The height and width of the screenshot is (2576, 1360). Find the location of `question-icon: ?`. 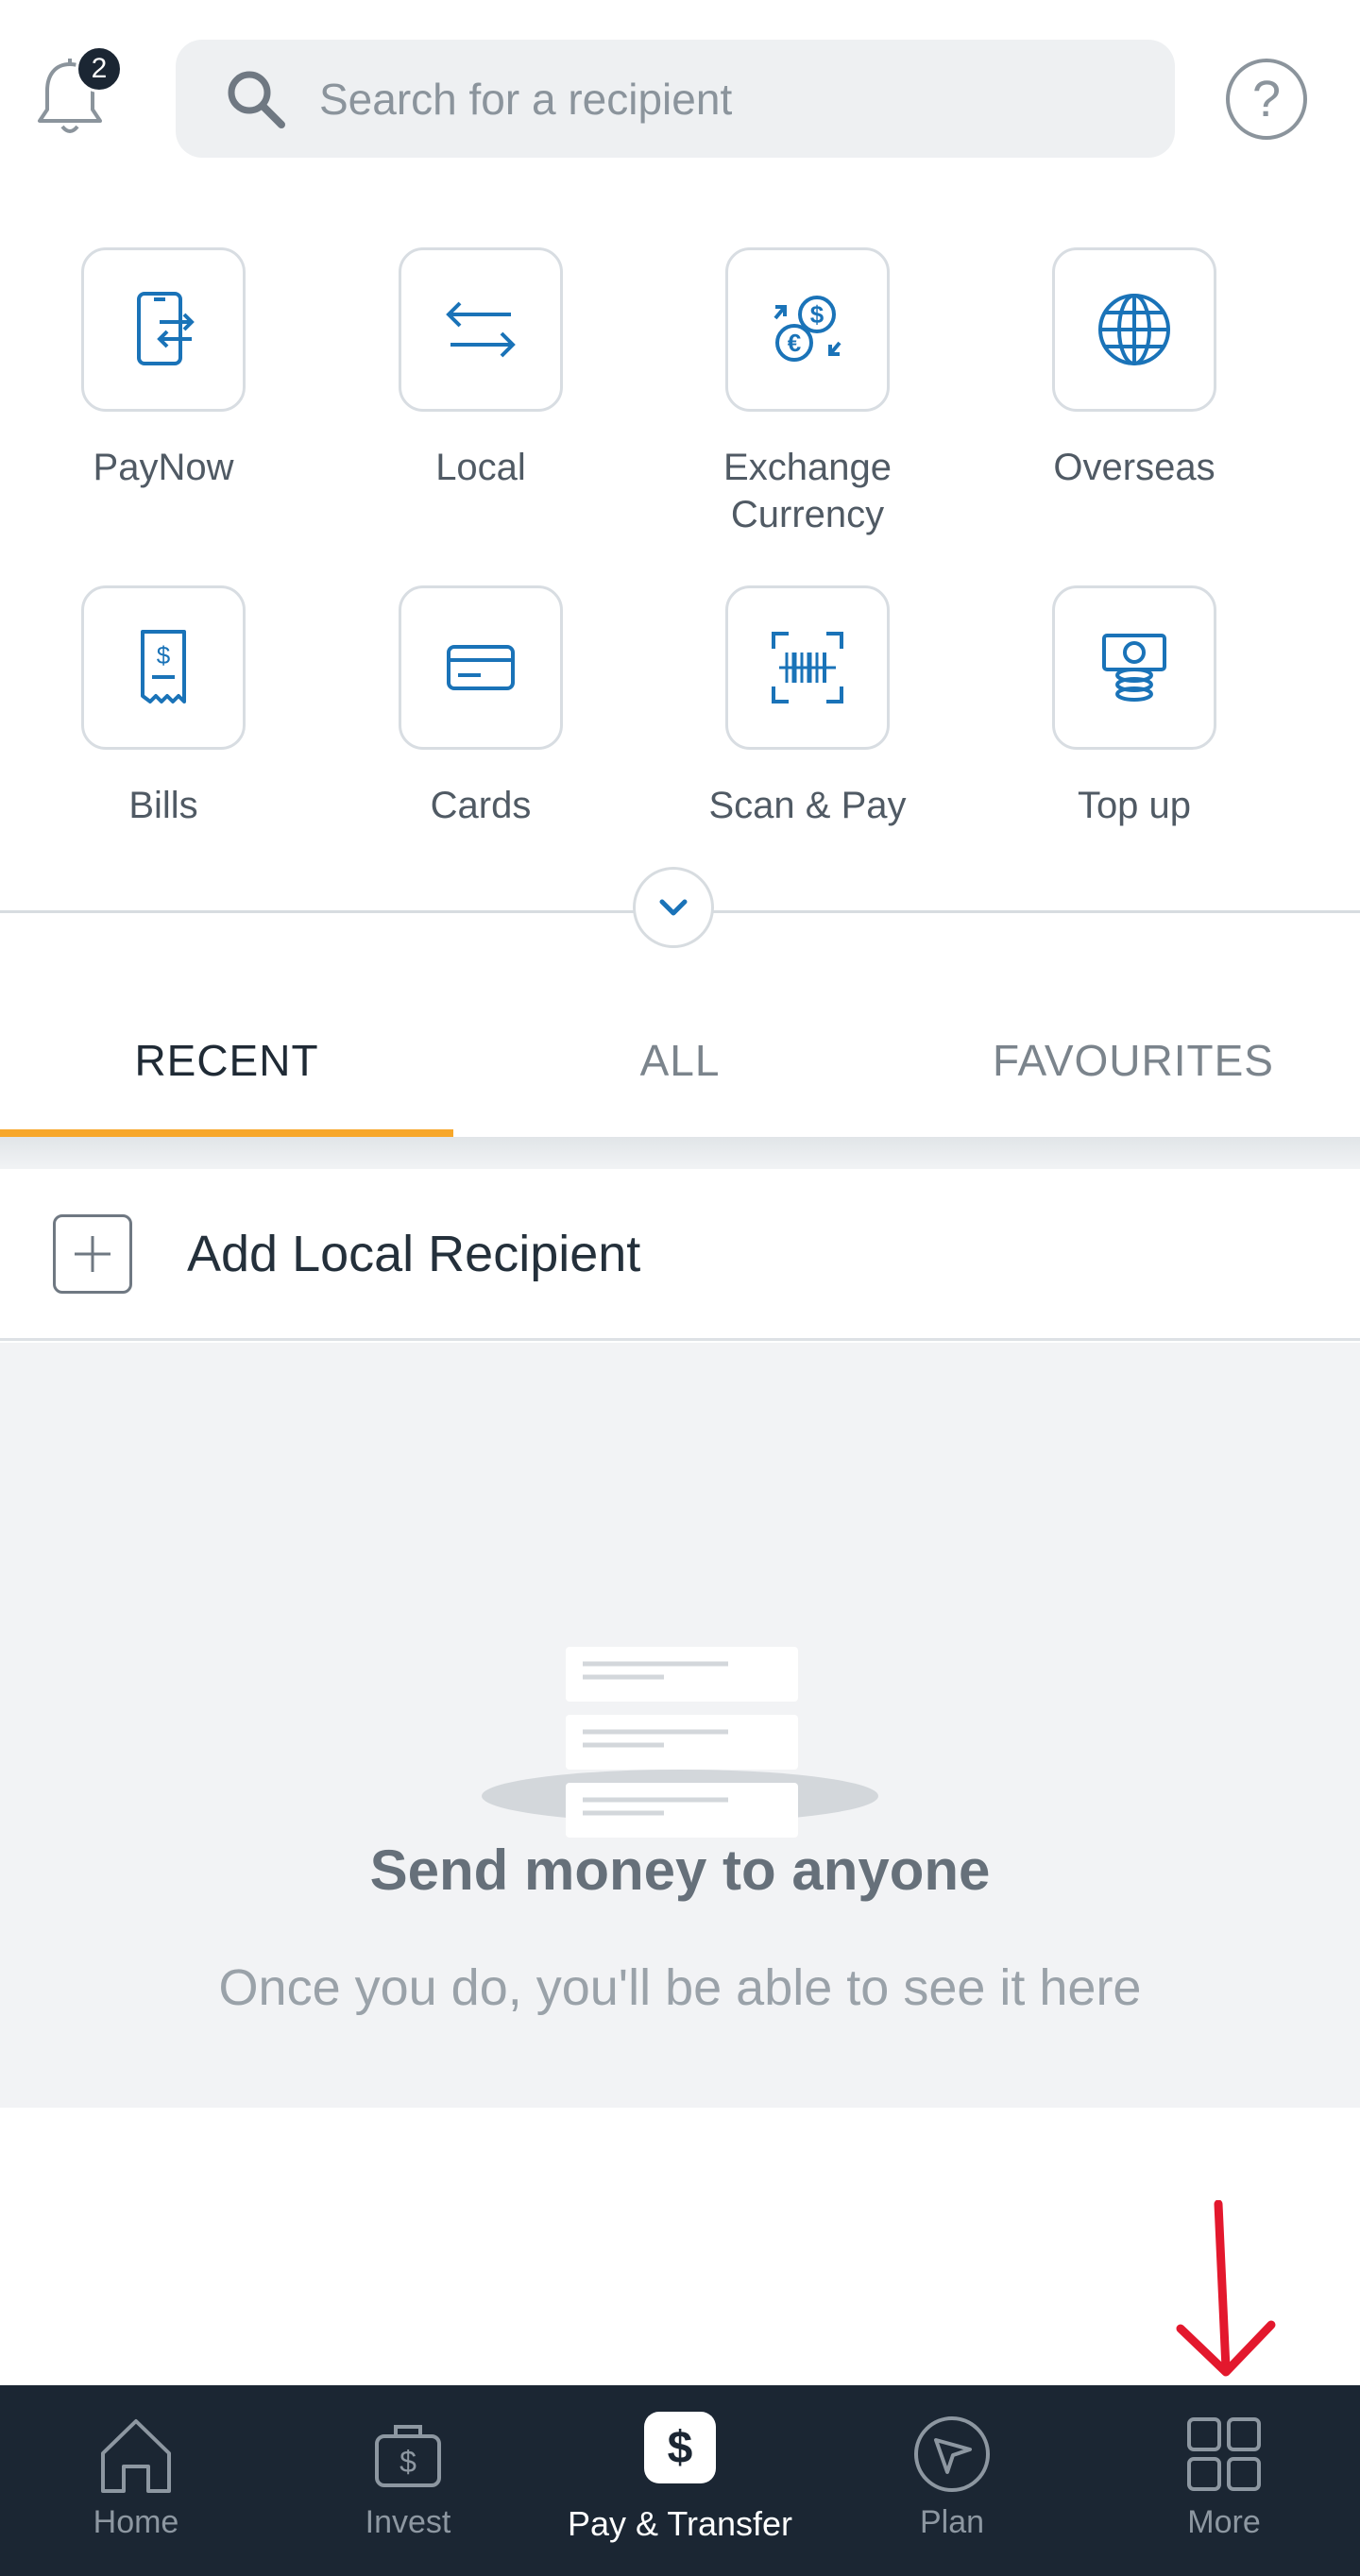

question-icon: ? is located at coordinates (1266, 99).